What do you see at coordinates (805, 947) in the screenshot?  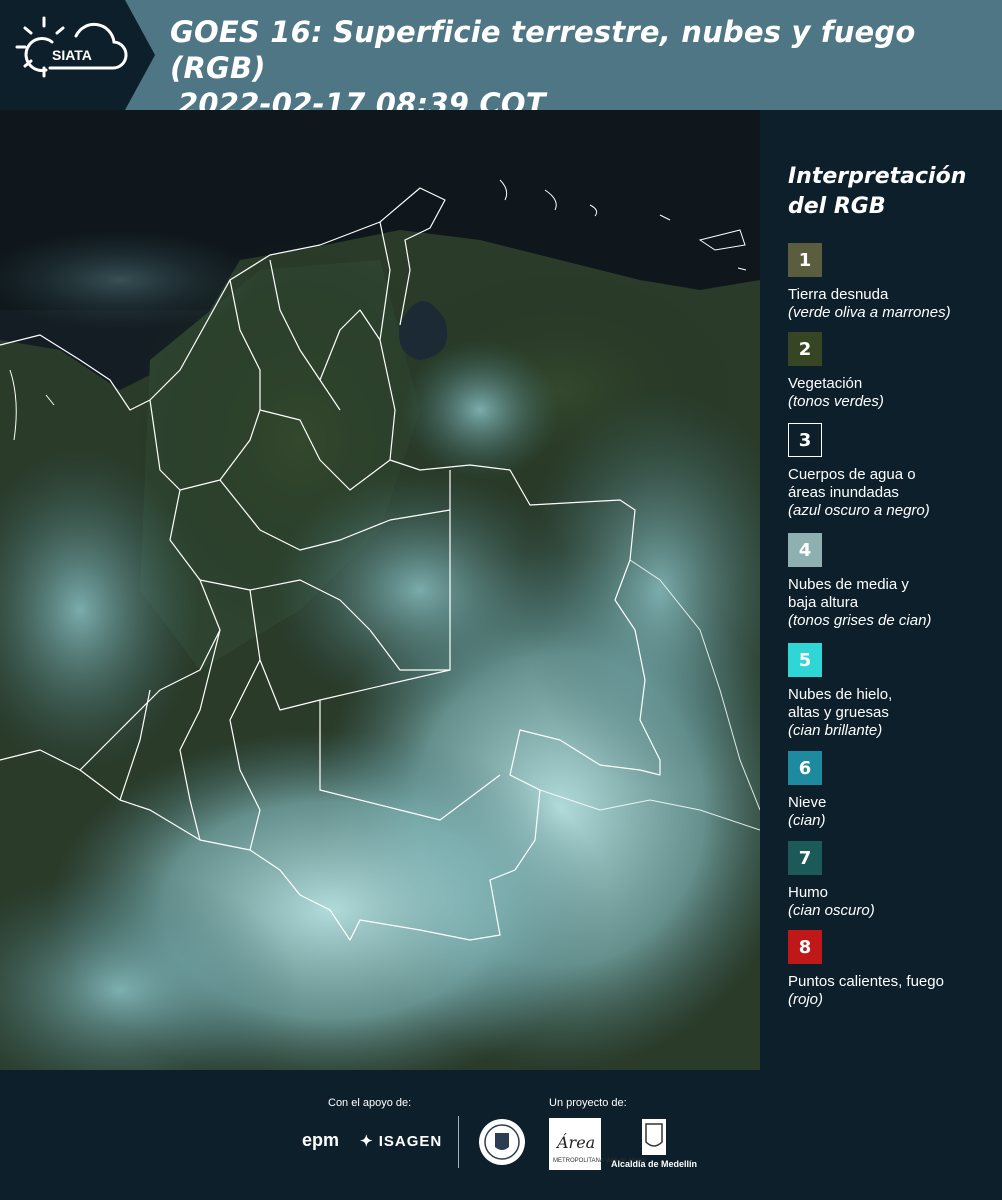 I see `legend-swatch: 8` at bounding box center [805, 947].